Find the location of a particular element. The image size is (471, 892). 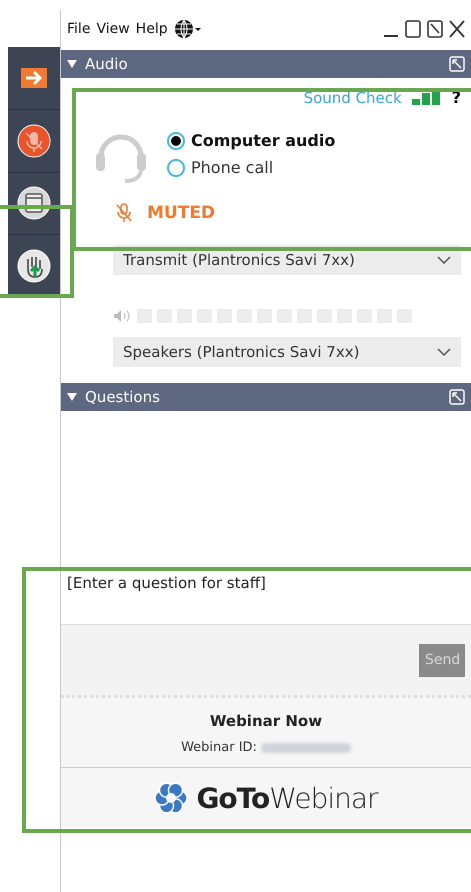

maximize-icon is located at coordinates (413, 29).